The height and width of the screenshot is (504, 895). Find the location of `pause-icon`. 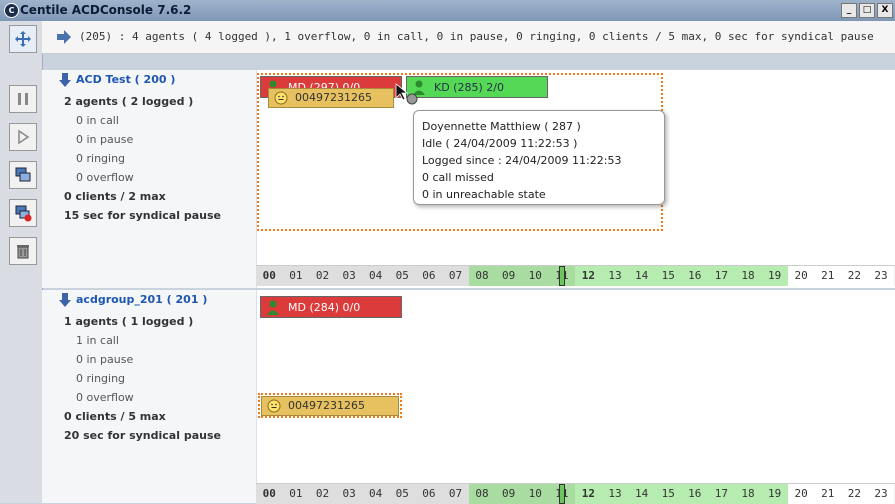

pause-icon is located at coordinates (23, 99).